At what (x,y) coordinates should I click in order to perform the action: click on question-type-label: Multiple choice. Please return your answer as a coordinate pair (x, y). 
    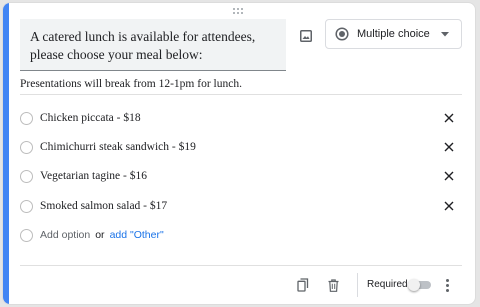
    Looking at the image, I should click on (393, 34).